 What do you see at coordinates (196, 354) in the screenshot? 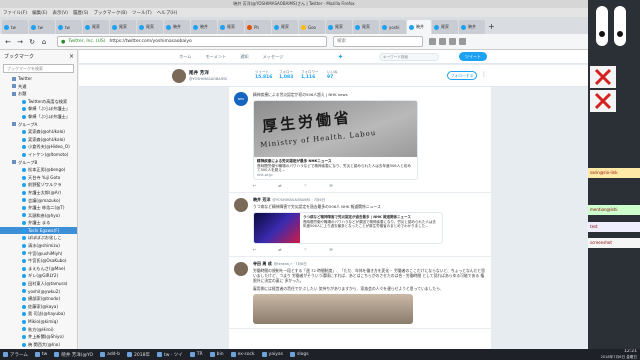
I see `taskbar-item: TR` at bounding box center [196, 354].